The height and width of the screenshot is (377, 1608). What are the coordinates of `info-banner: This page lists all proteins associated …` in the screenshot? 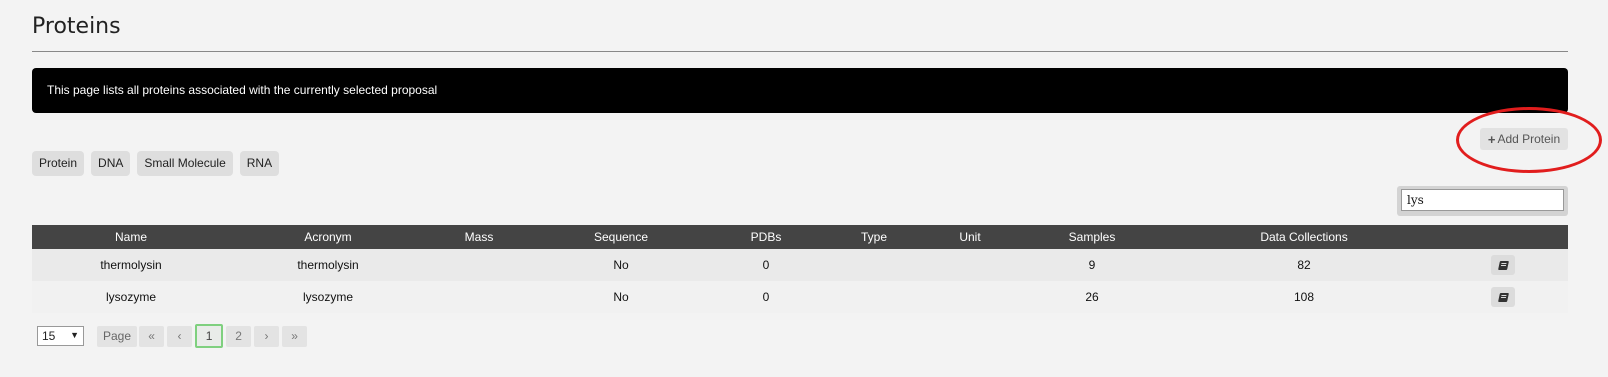 It's located at (800, 90).